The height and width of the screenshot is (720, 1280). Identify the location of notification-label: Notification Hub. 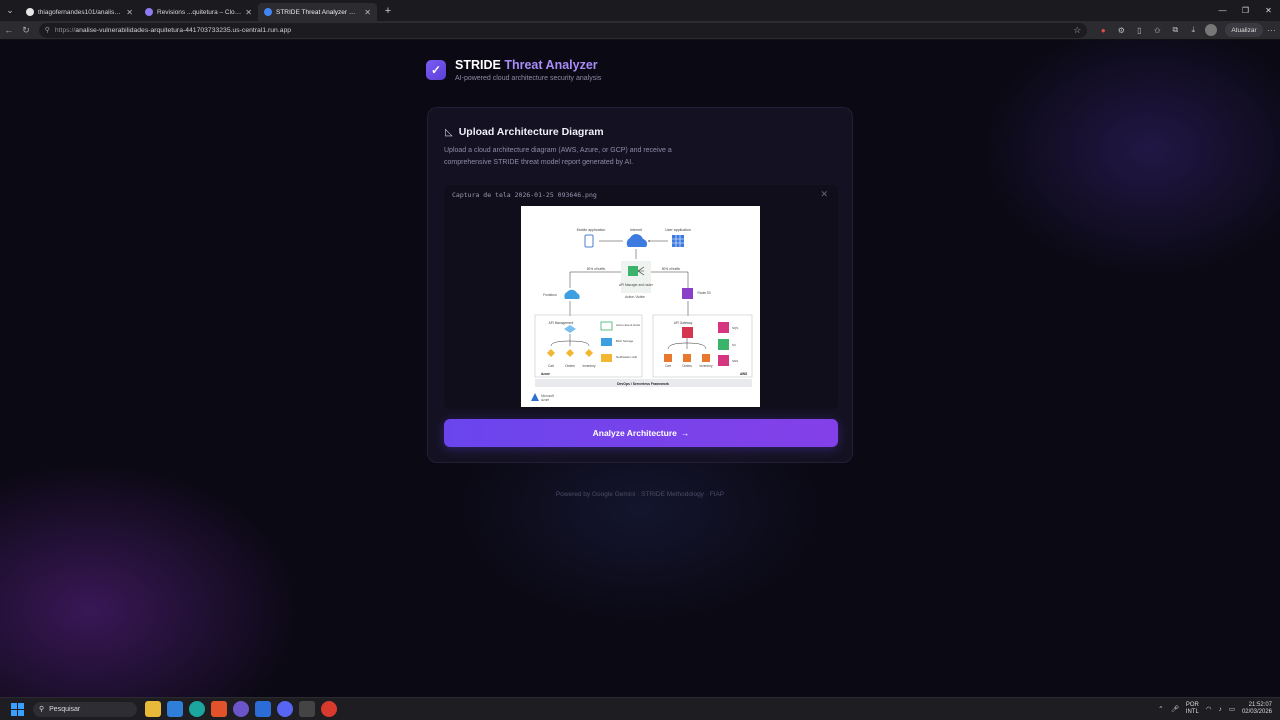
(627, 357).